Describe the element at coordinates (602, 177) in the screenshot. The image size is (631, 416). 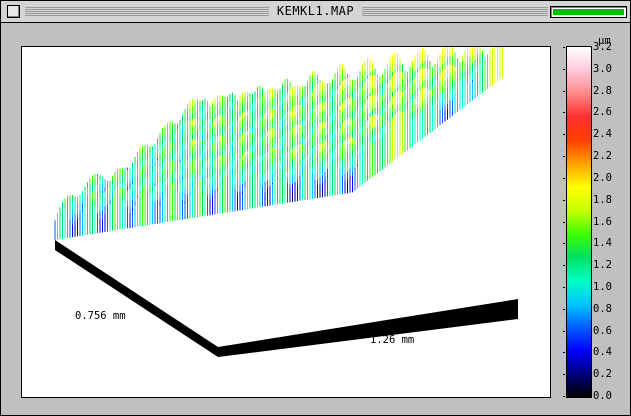
I see `scale-tick-label: 2.0` at that location.